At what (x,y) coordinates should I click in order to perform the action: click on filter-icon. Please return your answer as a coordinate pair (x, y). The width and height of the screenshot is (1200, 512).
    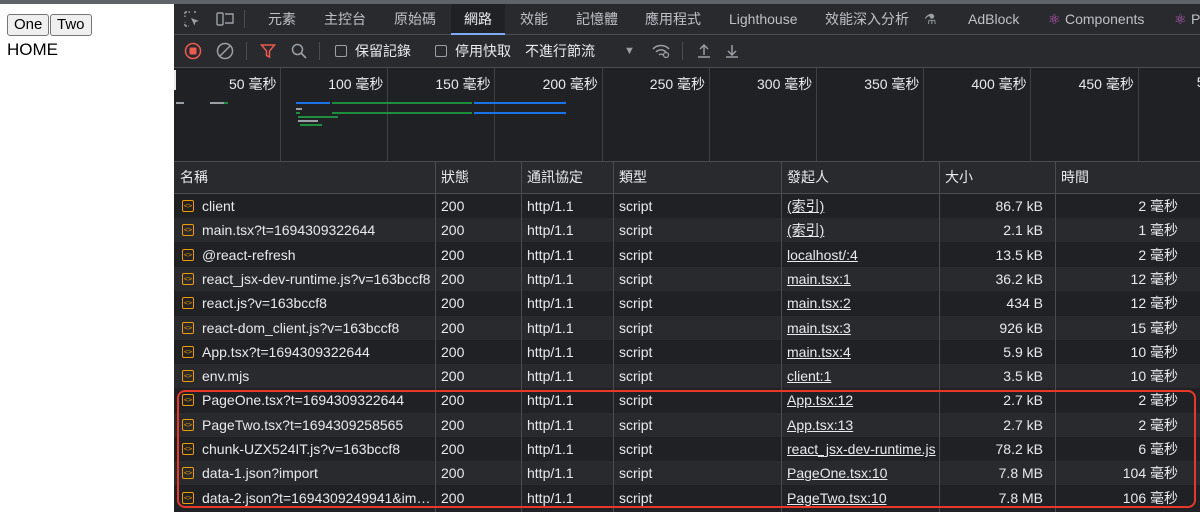
    Looking at the image, I should click on (268, 51).